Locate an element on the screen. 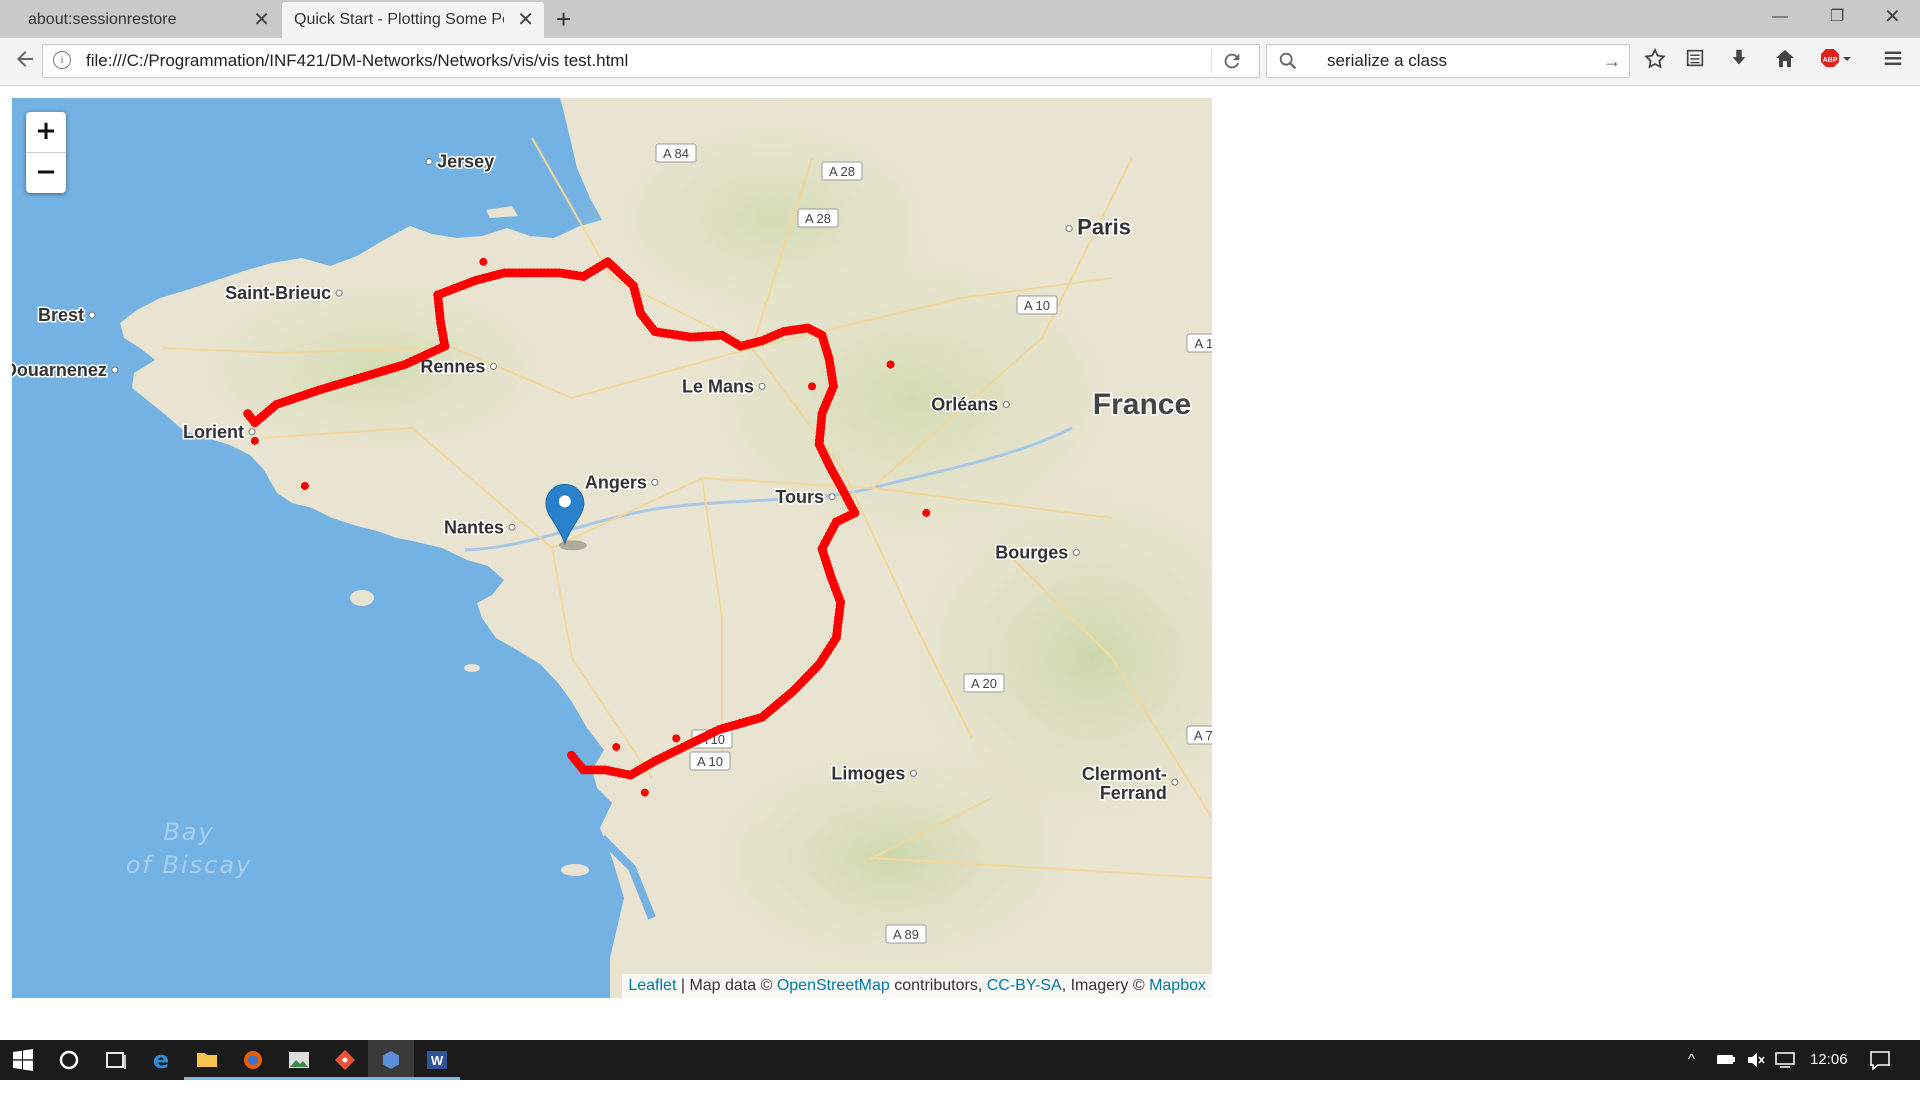 Image resolution: width=1920 pixels, height=1096 pixels. volume-muted-icon is located at coordinates (1756, 1068).